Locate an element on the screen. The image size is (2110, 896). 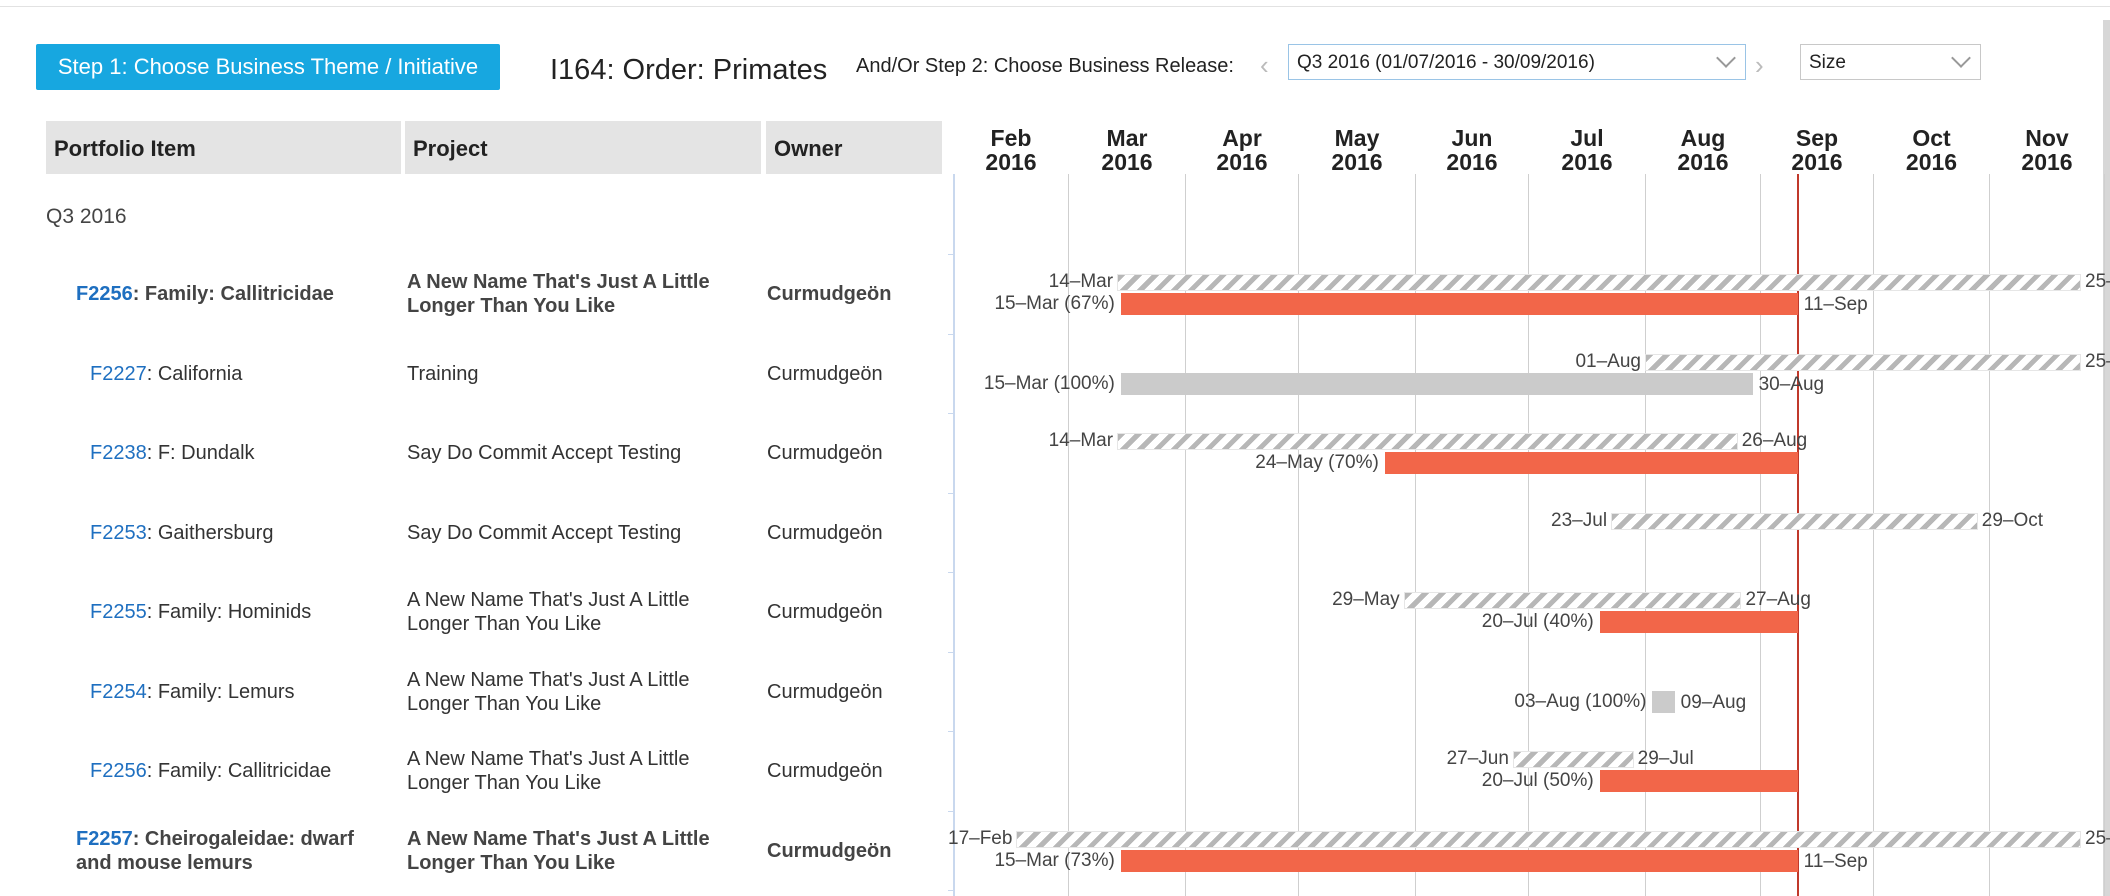
size-select-value: Size is located at coordinates (1827, 62).